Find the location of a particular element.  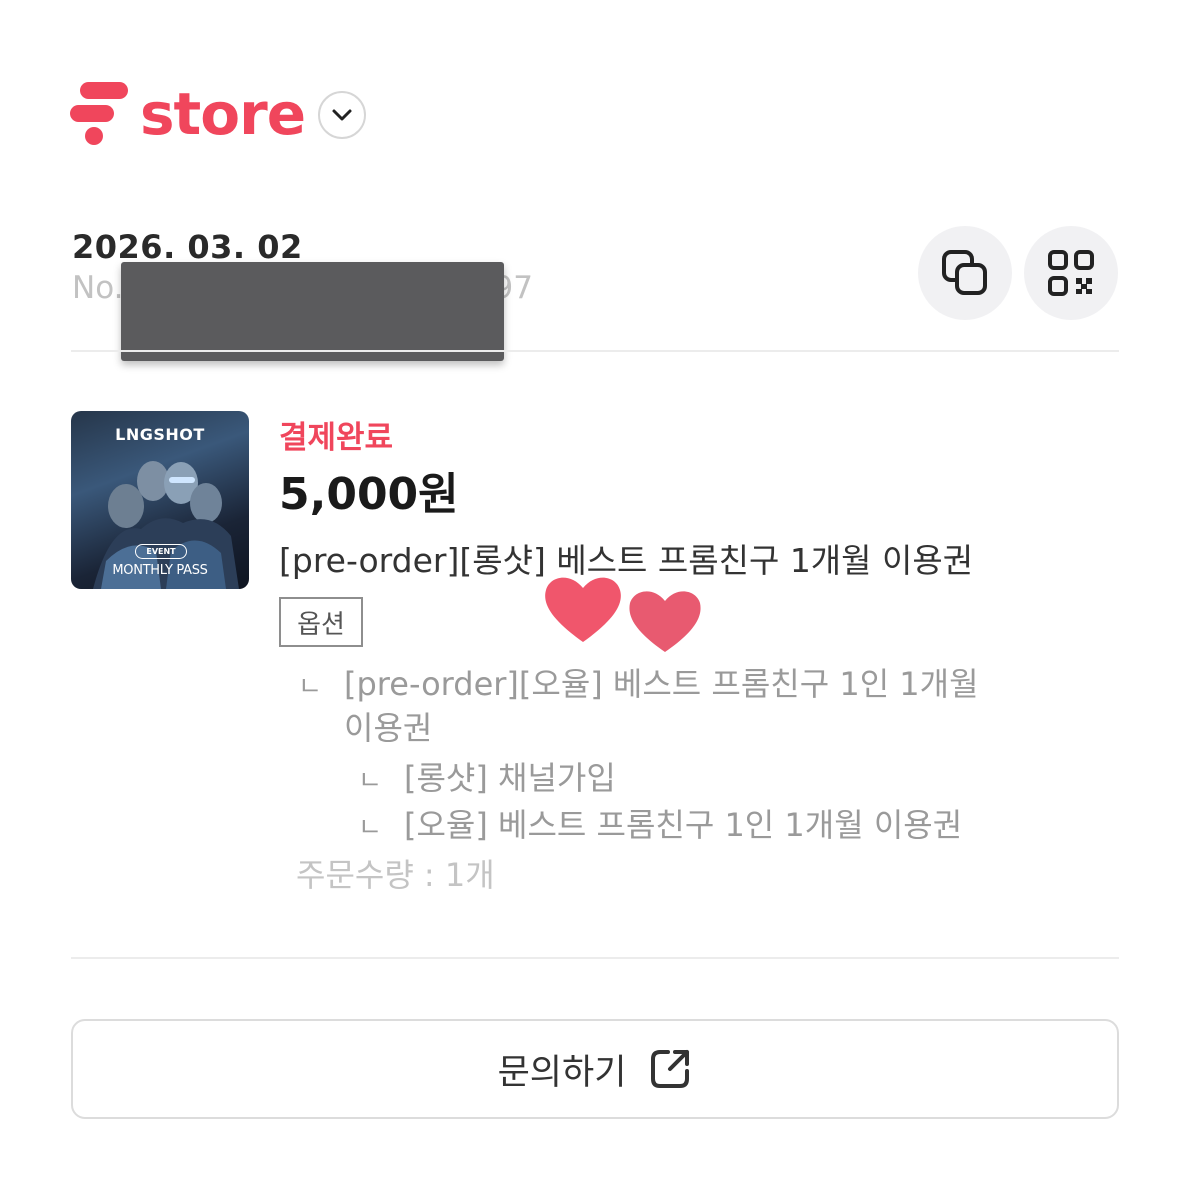

copy-icon is located at coordinates (964, 272).